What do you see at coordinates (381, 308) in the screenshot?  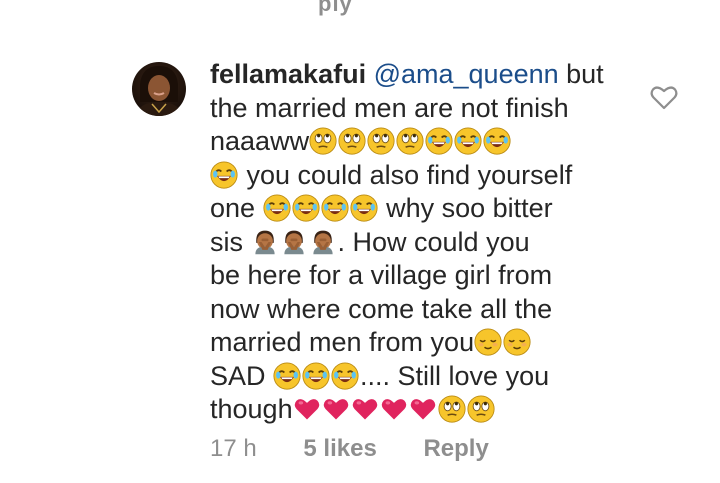 I see `comment-line-8: now where come take all the` at bounding box center [381, 308].